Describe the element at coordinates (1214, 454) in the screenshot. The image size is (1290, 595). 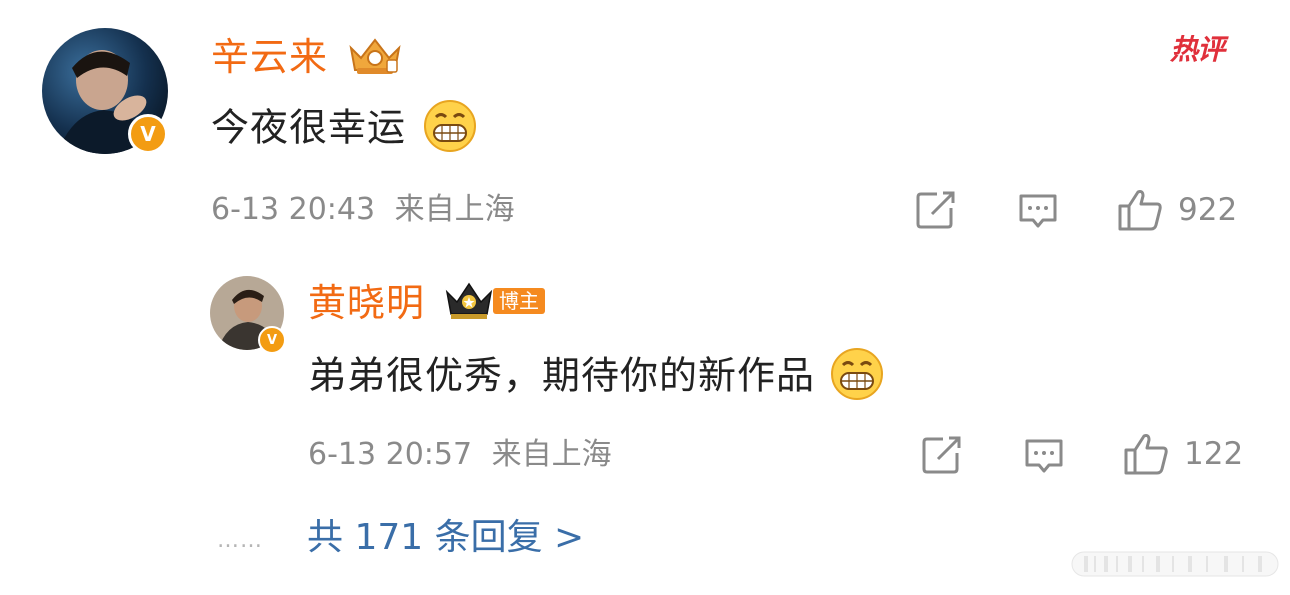
I see `like-count: 122` at that location.